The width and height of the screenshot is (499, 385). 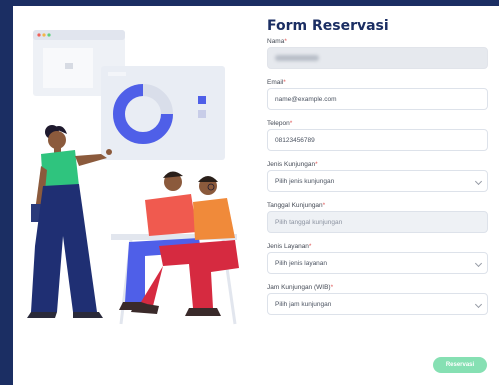 I want to click on label-email: Email*, so click(x=276, y=82).